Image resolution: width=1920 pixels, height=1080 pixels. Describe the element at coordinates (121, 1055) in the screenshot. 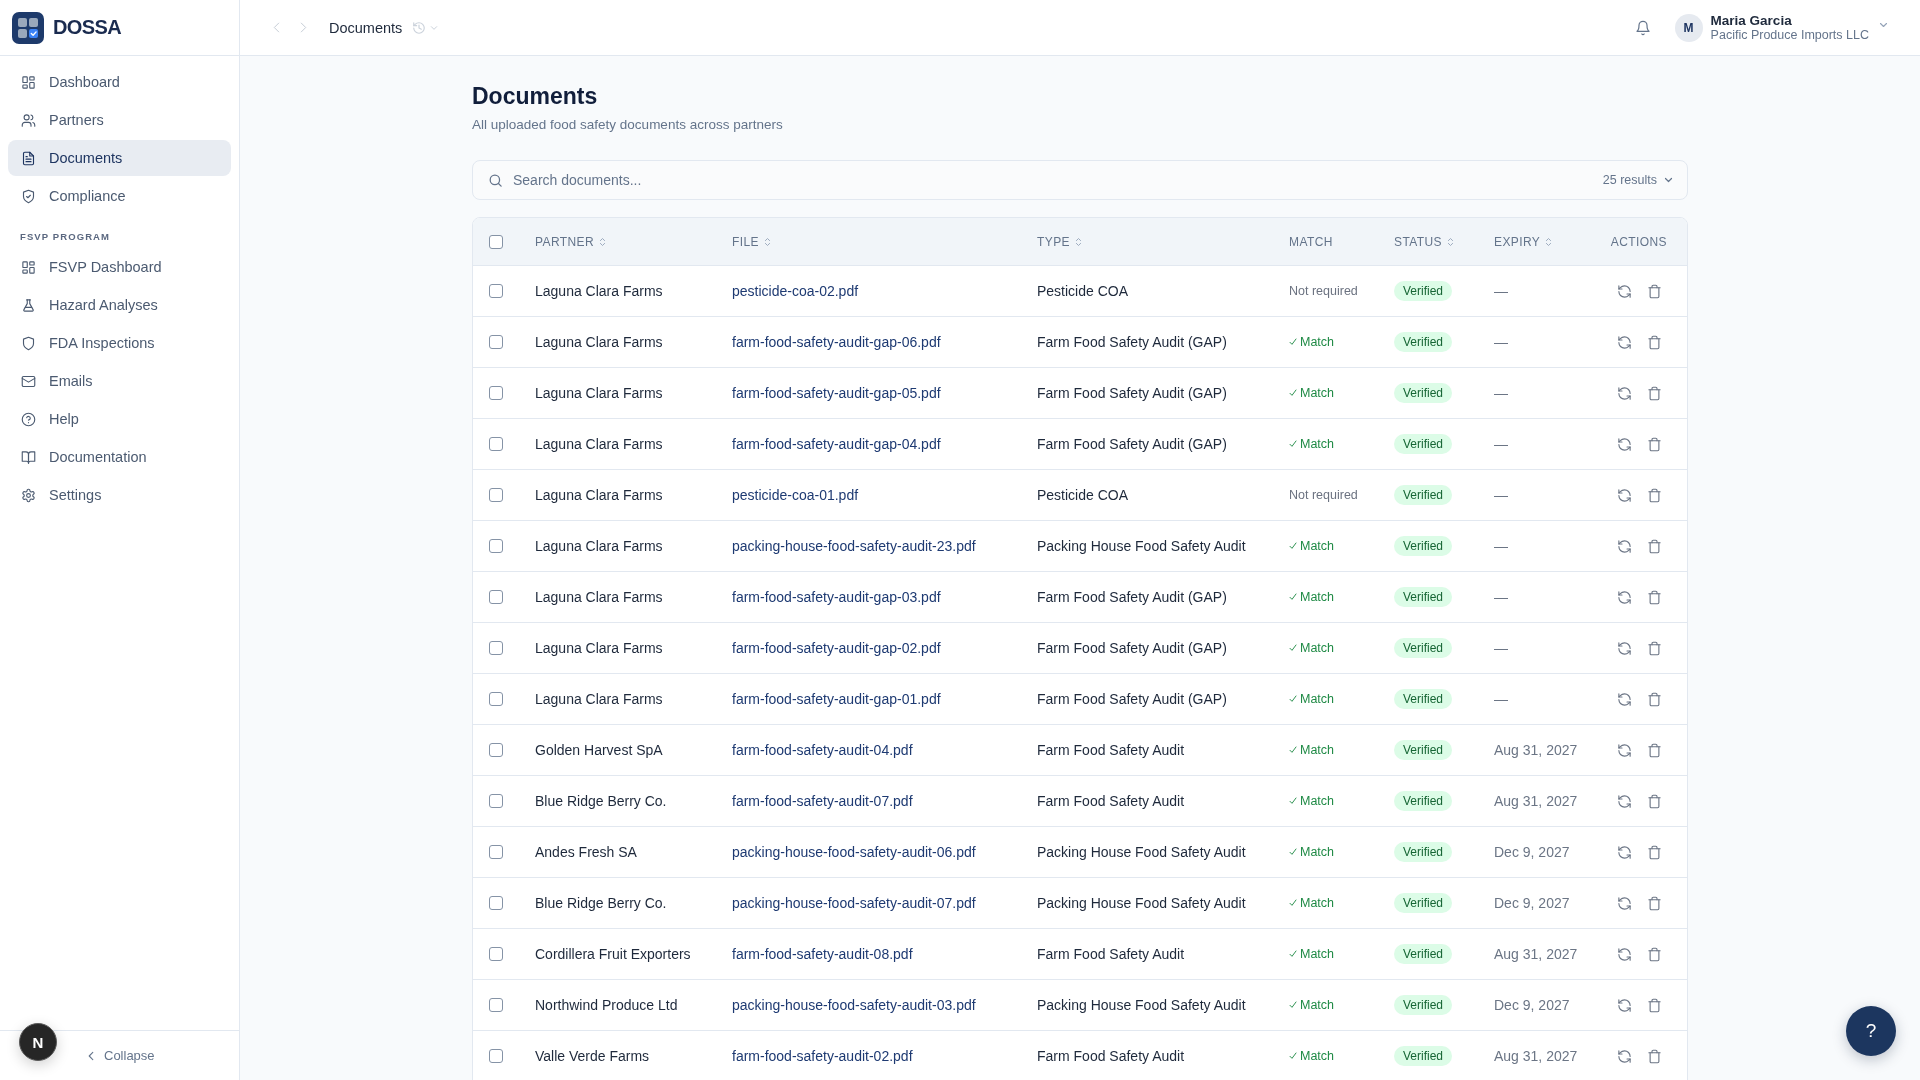

I see `collapse-button: Collapse` at that location.